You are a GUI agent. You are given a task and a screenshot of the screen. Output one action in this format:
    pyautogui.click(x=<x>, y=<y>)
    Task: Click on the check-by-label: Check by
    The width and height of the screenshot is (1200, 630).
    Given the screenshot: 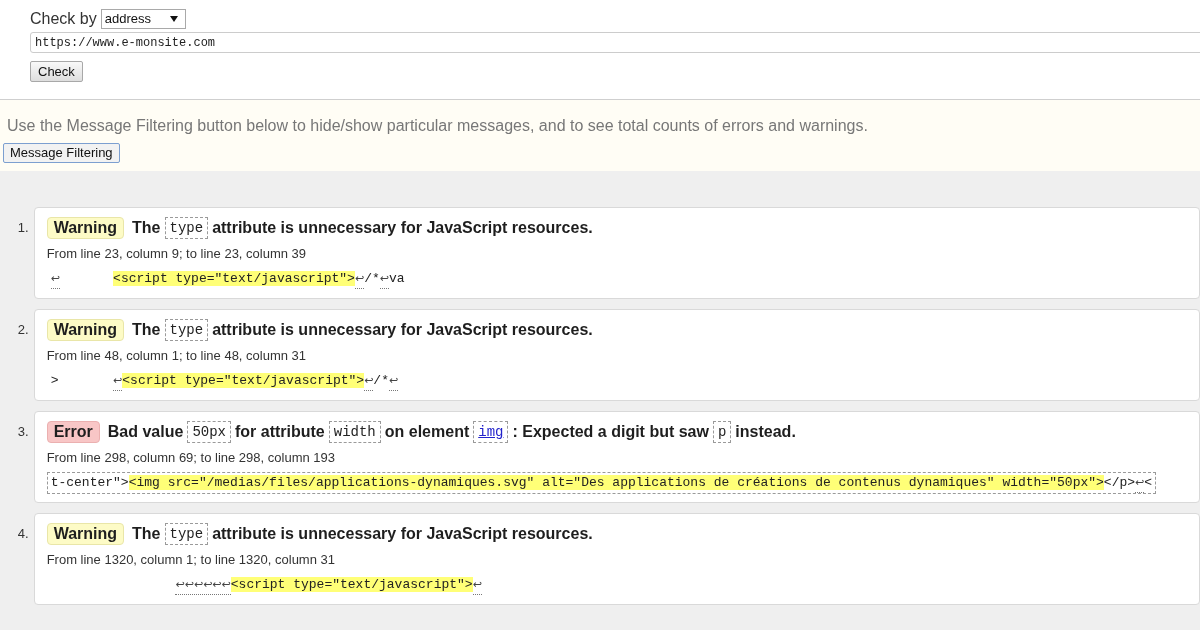 What is the action you would take?
    pyautogui.click(x=63, y=19)
    